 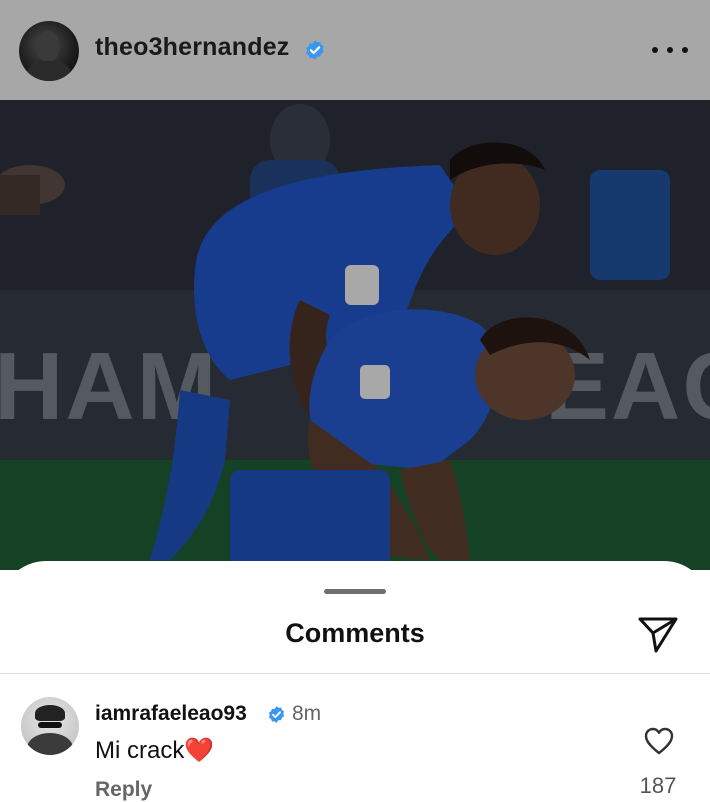 What do you see at coordinates (355, 633) in the screenshot?
I see `comments-title: Comments` at bounding box center [355, 633].